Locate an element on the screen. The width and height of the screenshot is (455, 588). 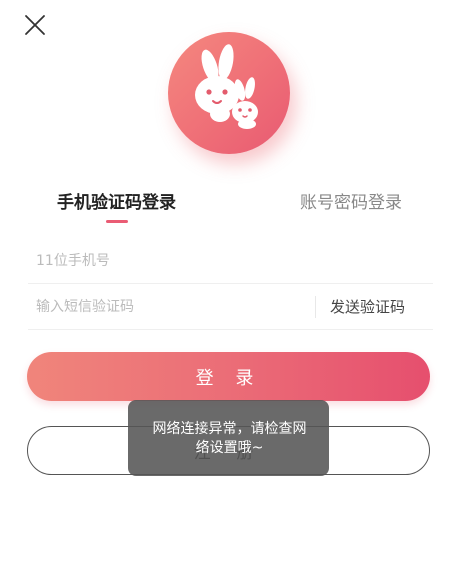
app-logo is located at coordinates (229, 93).